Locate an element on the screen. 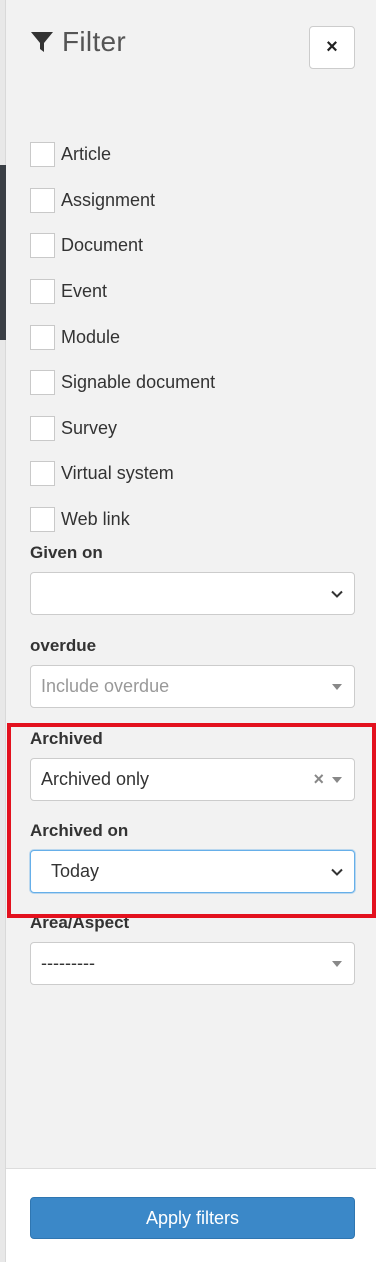 This screenshot has height=1262, width=376. clear-selection-icon: × is located at coordinates (318, 779).